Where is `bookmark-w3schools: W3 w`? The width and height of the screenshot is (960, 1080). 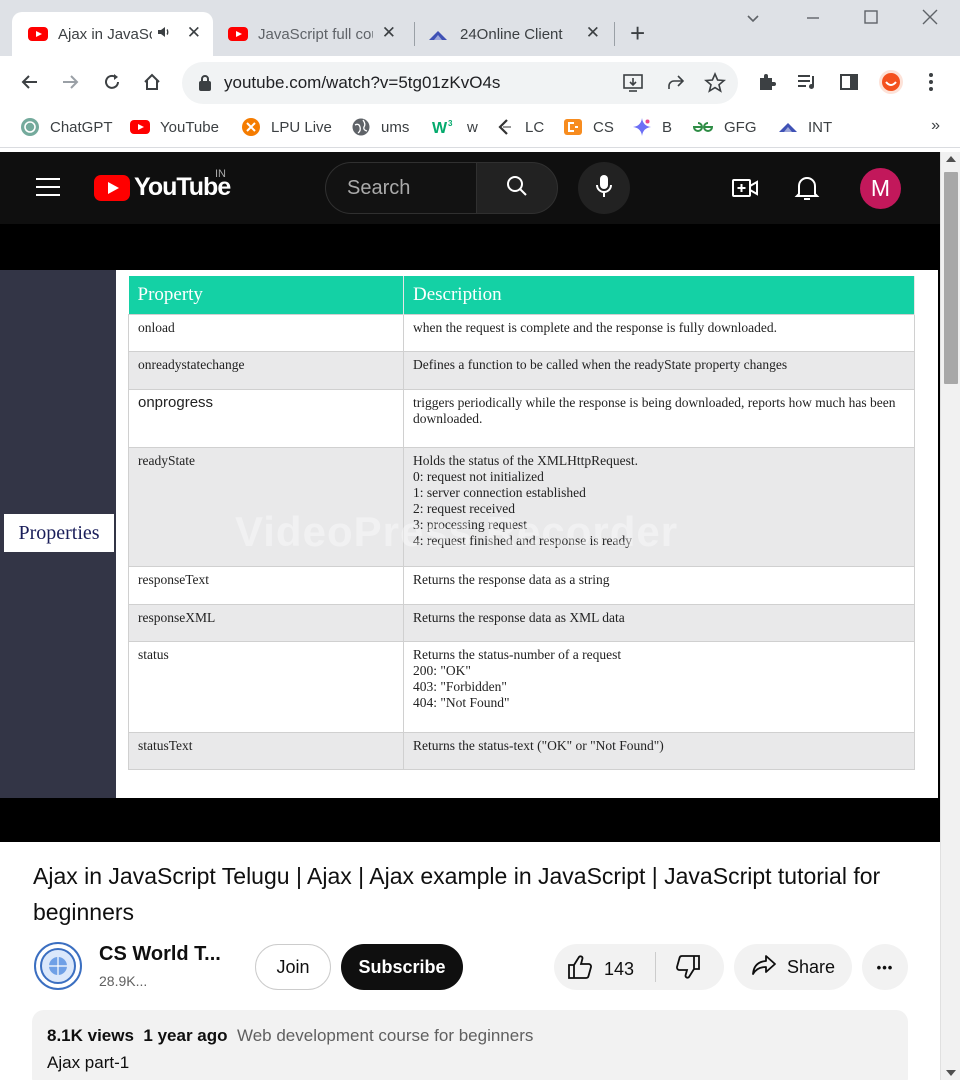
bookmark-w3schools: W3 w is located at coordinates (454, 127).